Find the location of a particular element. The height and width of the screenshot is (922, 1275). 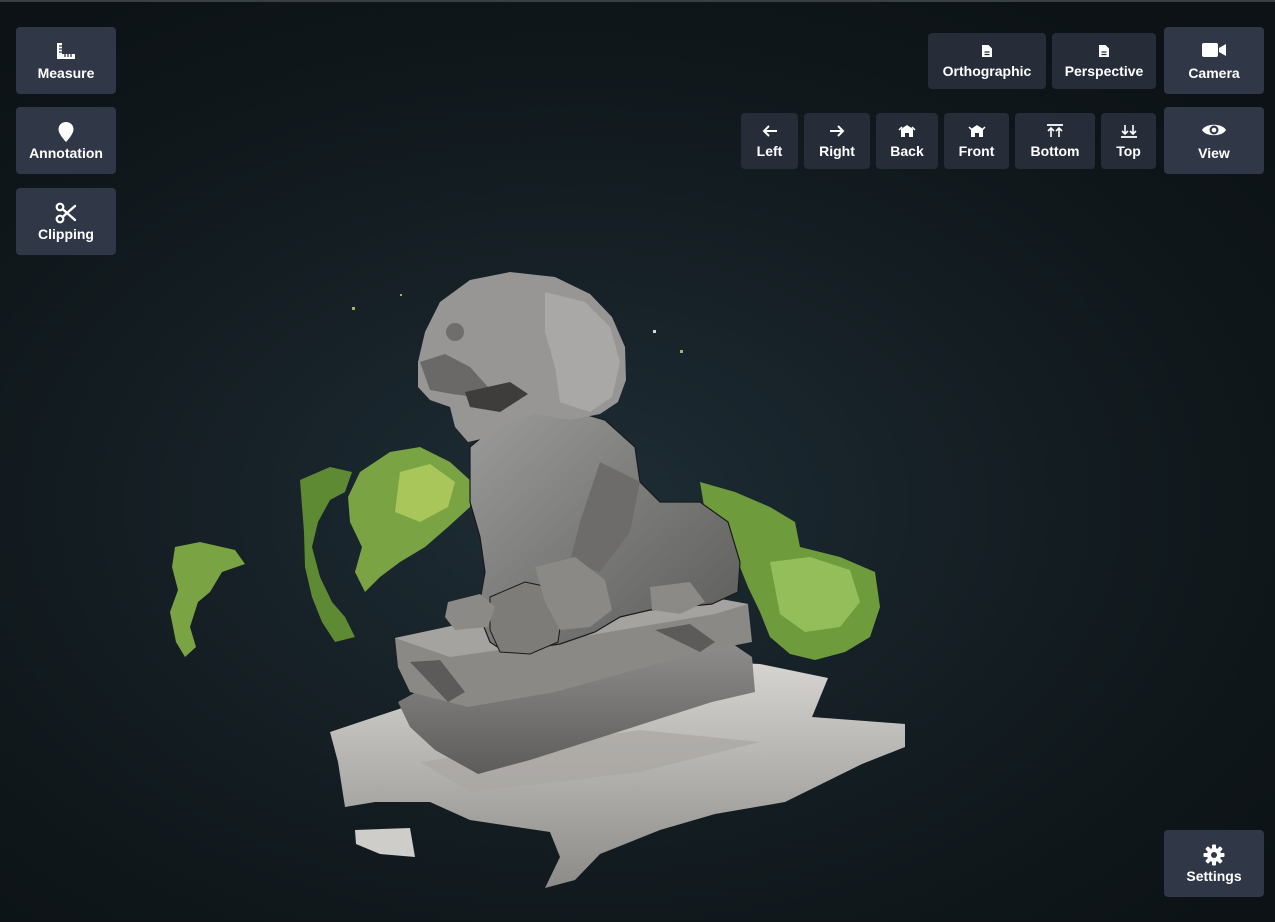

view-label: View is located at coordinates (1214, 152).